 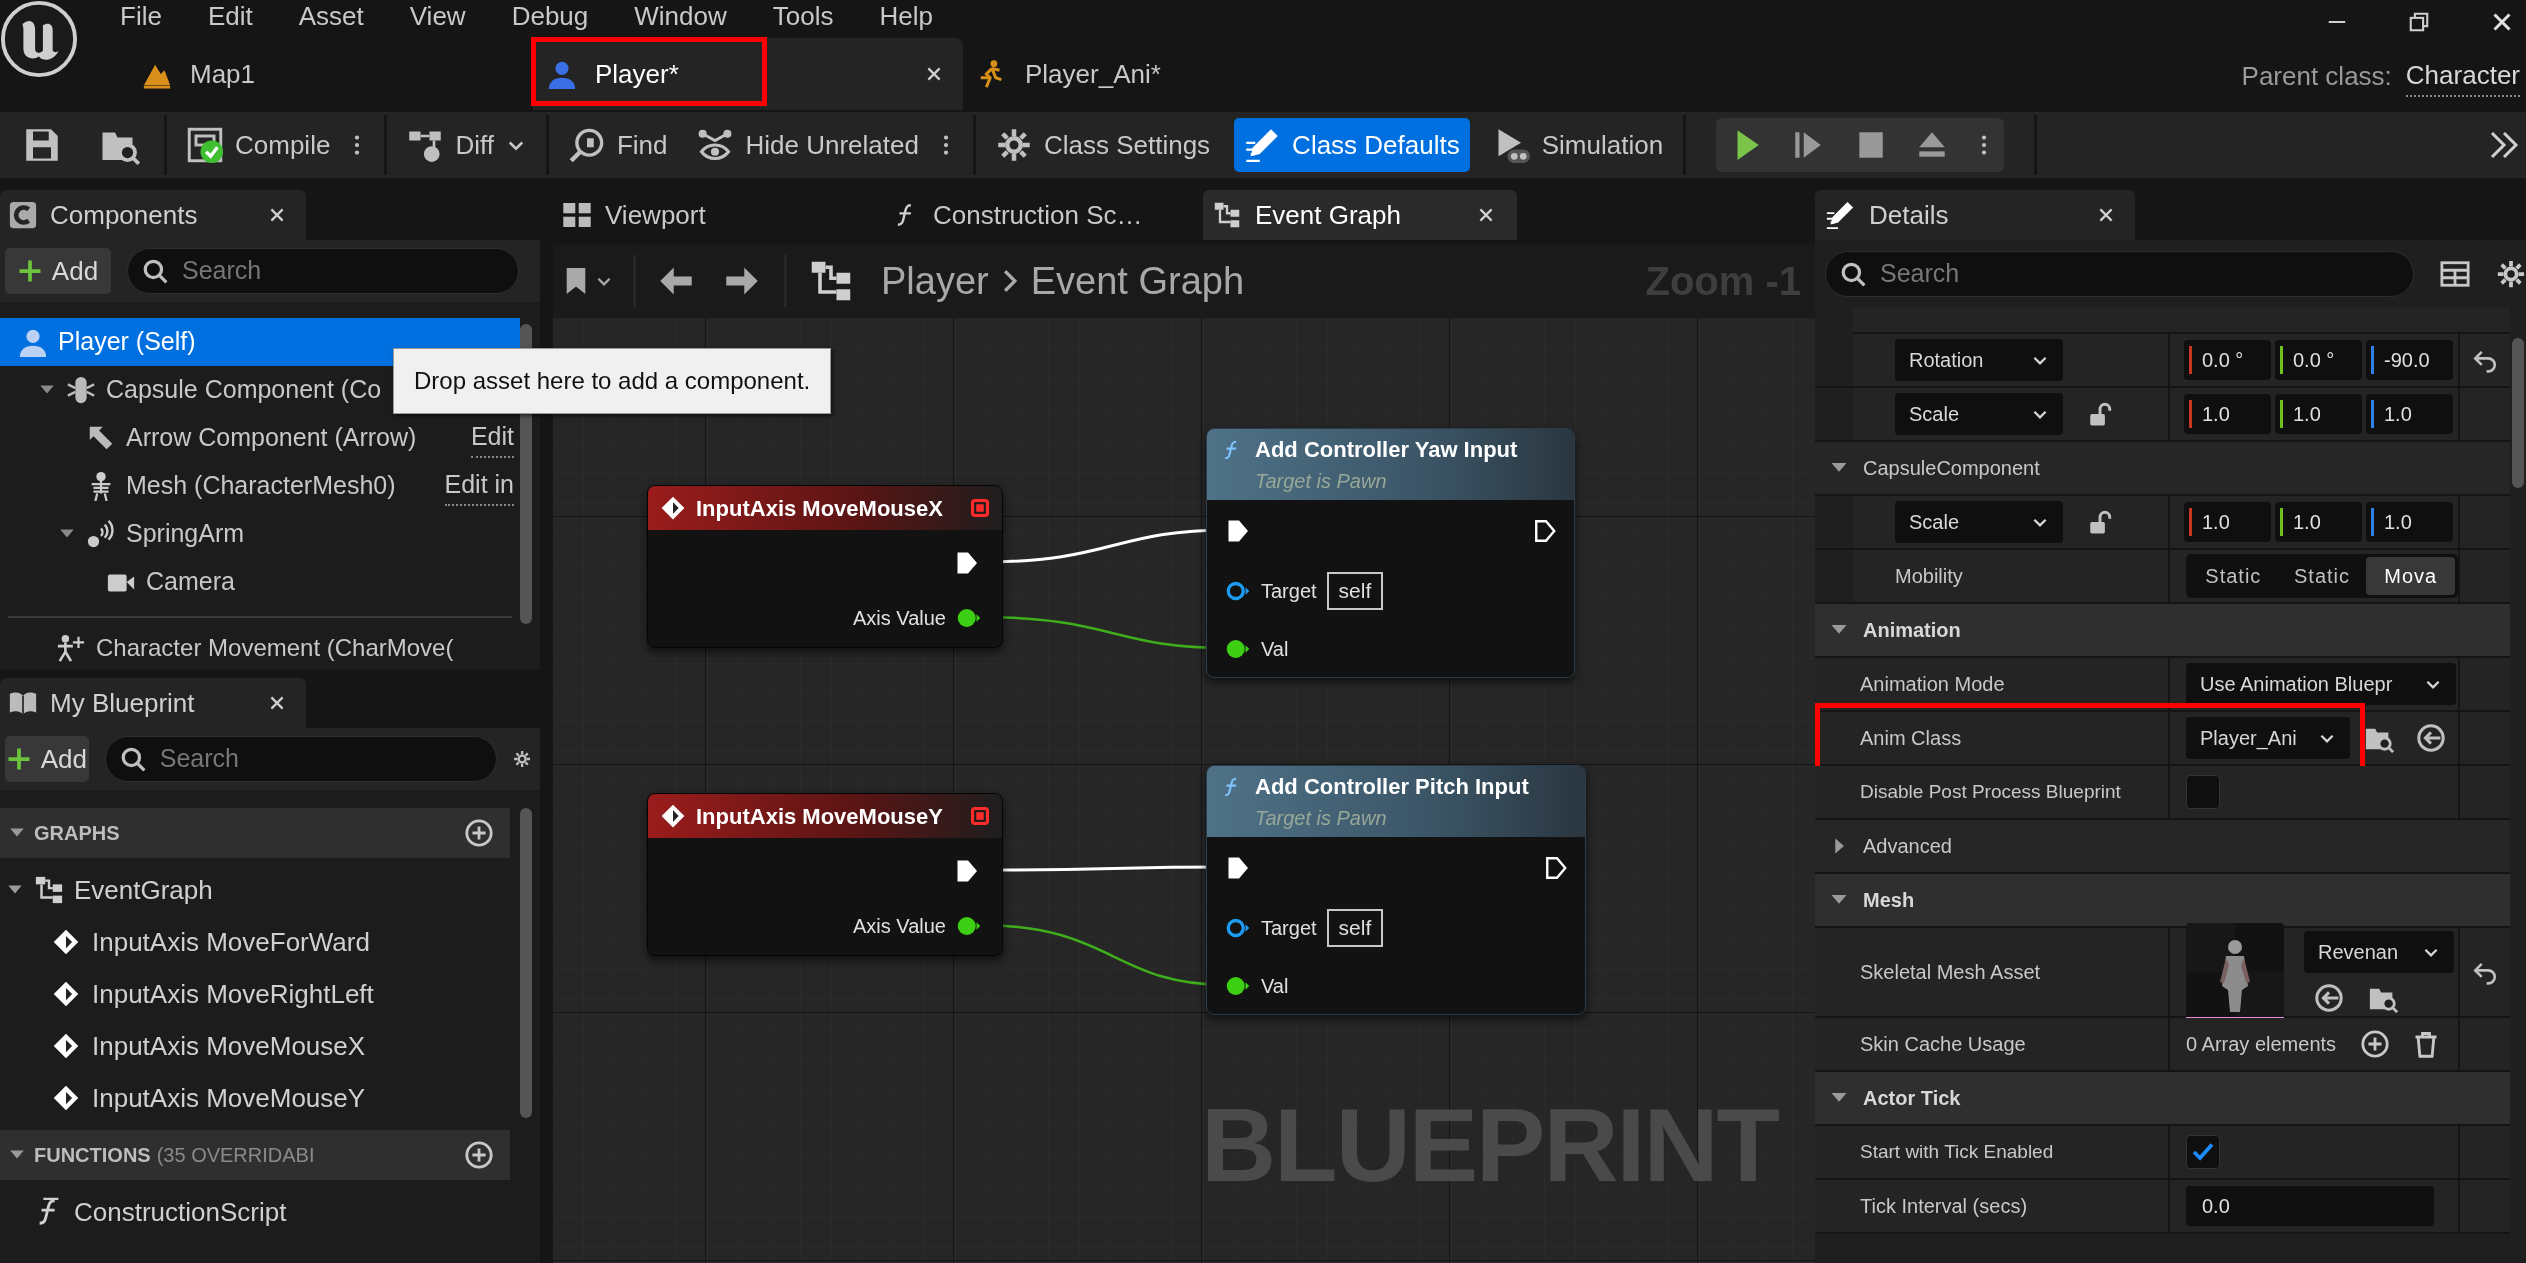 What do you see at coordinates (1979, 360) in the screenshot?
I see `transform-dropdown: Rotation` at bounding box center [1979, 360].